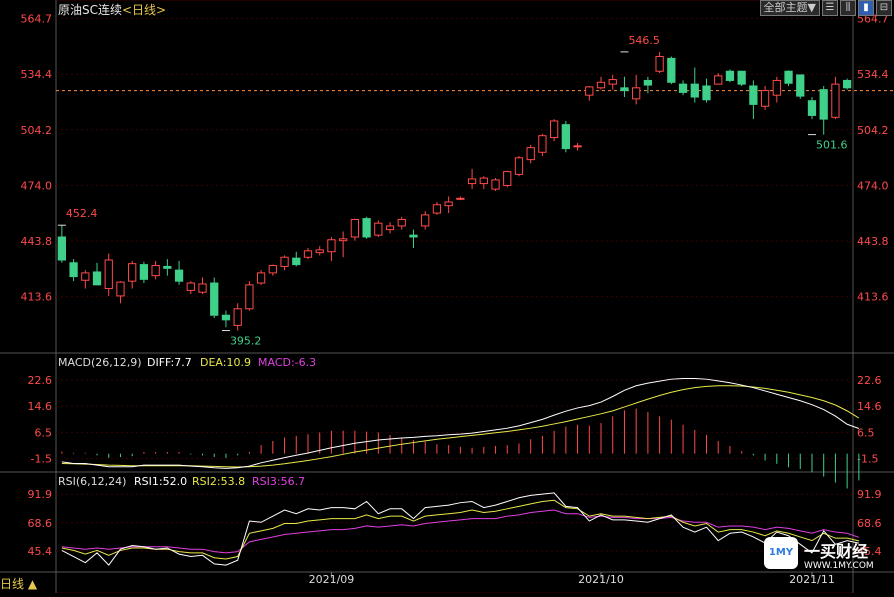  What do you see at coordinates (278, 481) in the screenshot?
I see `rsi3-label: RSI3:56.7` at bounding box center [278, 481].